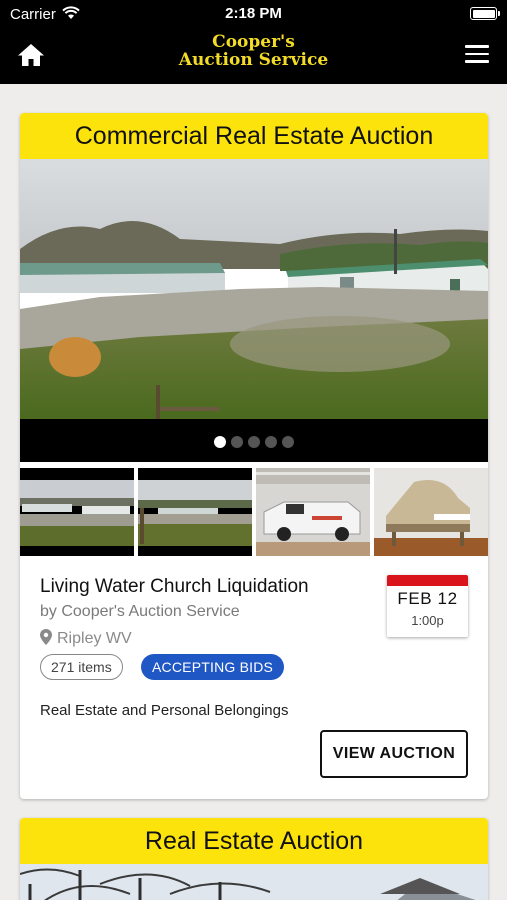  I want to click on auction-card: Real Estate Auction, so click(254, 859).